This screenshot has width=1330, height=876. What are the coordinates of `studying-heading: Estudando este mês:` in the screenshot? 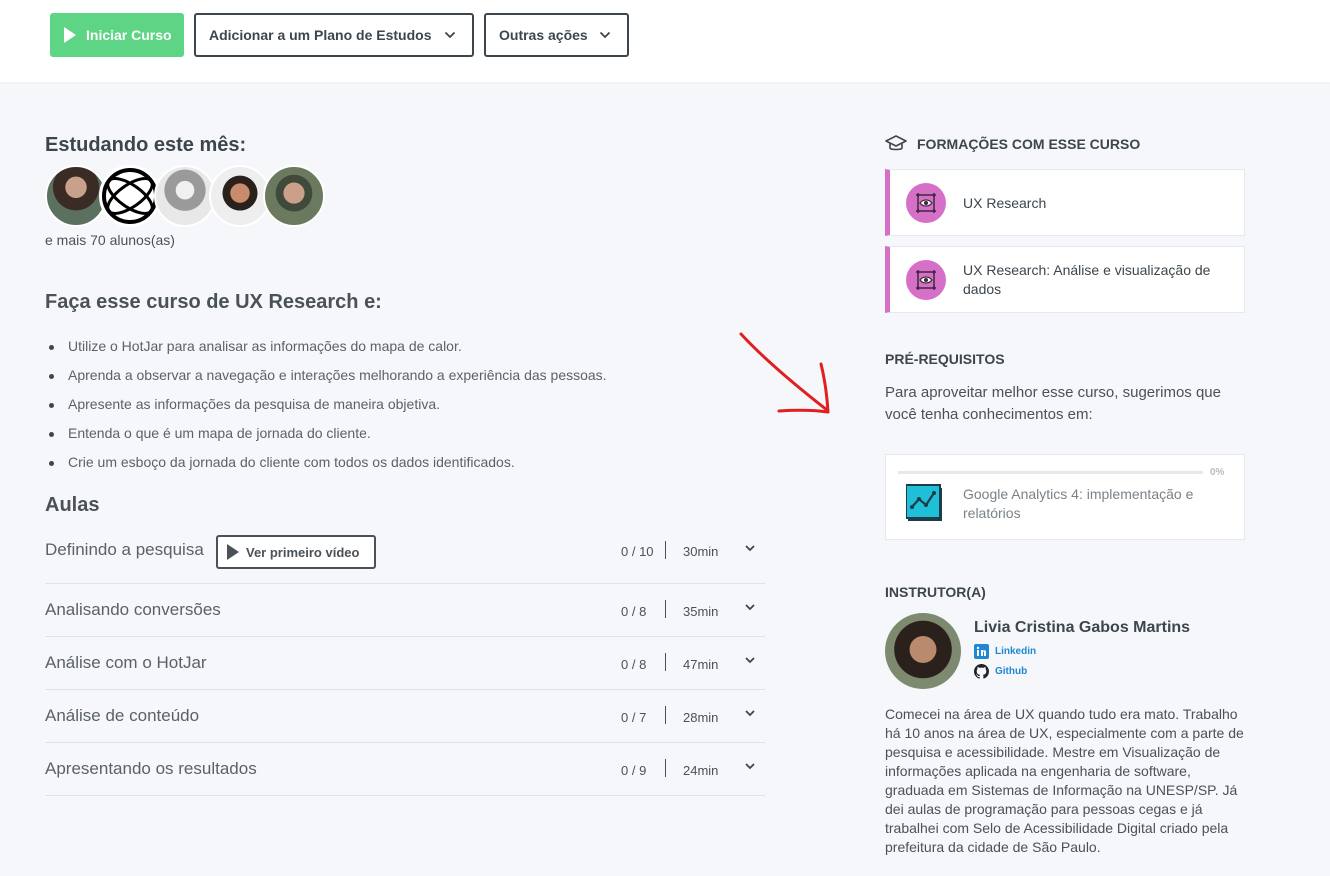 It's located at (146, 145).